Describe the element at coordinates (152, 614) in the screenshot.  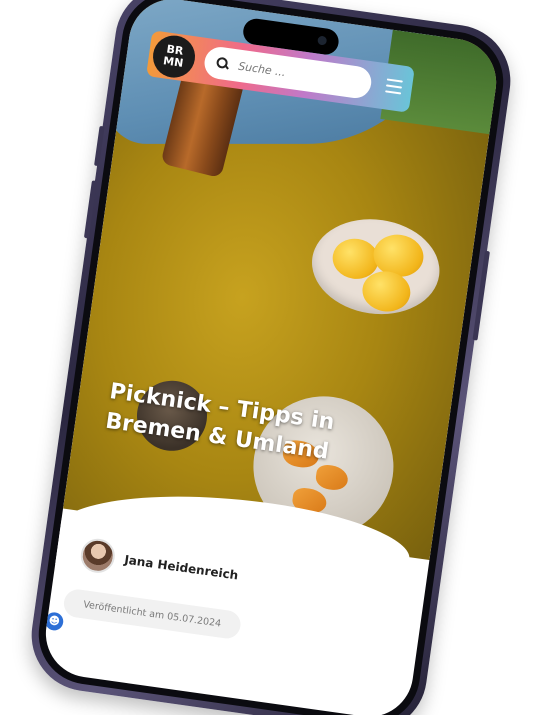
I see `published-date-badge: Veröffentlicht am 05.07.2024` at that location.